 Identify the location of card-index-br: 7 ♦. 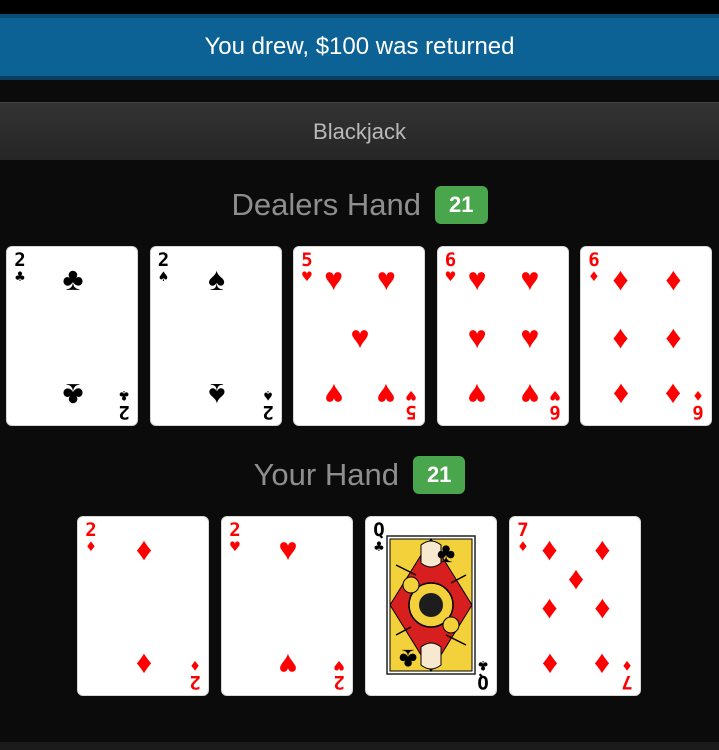
(627, 674).